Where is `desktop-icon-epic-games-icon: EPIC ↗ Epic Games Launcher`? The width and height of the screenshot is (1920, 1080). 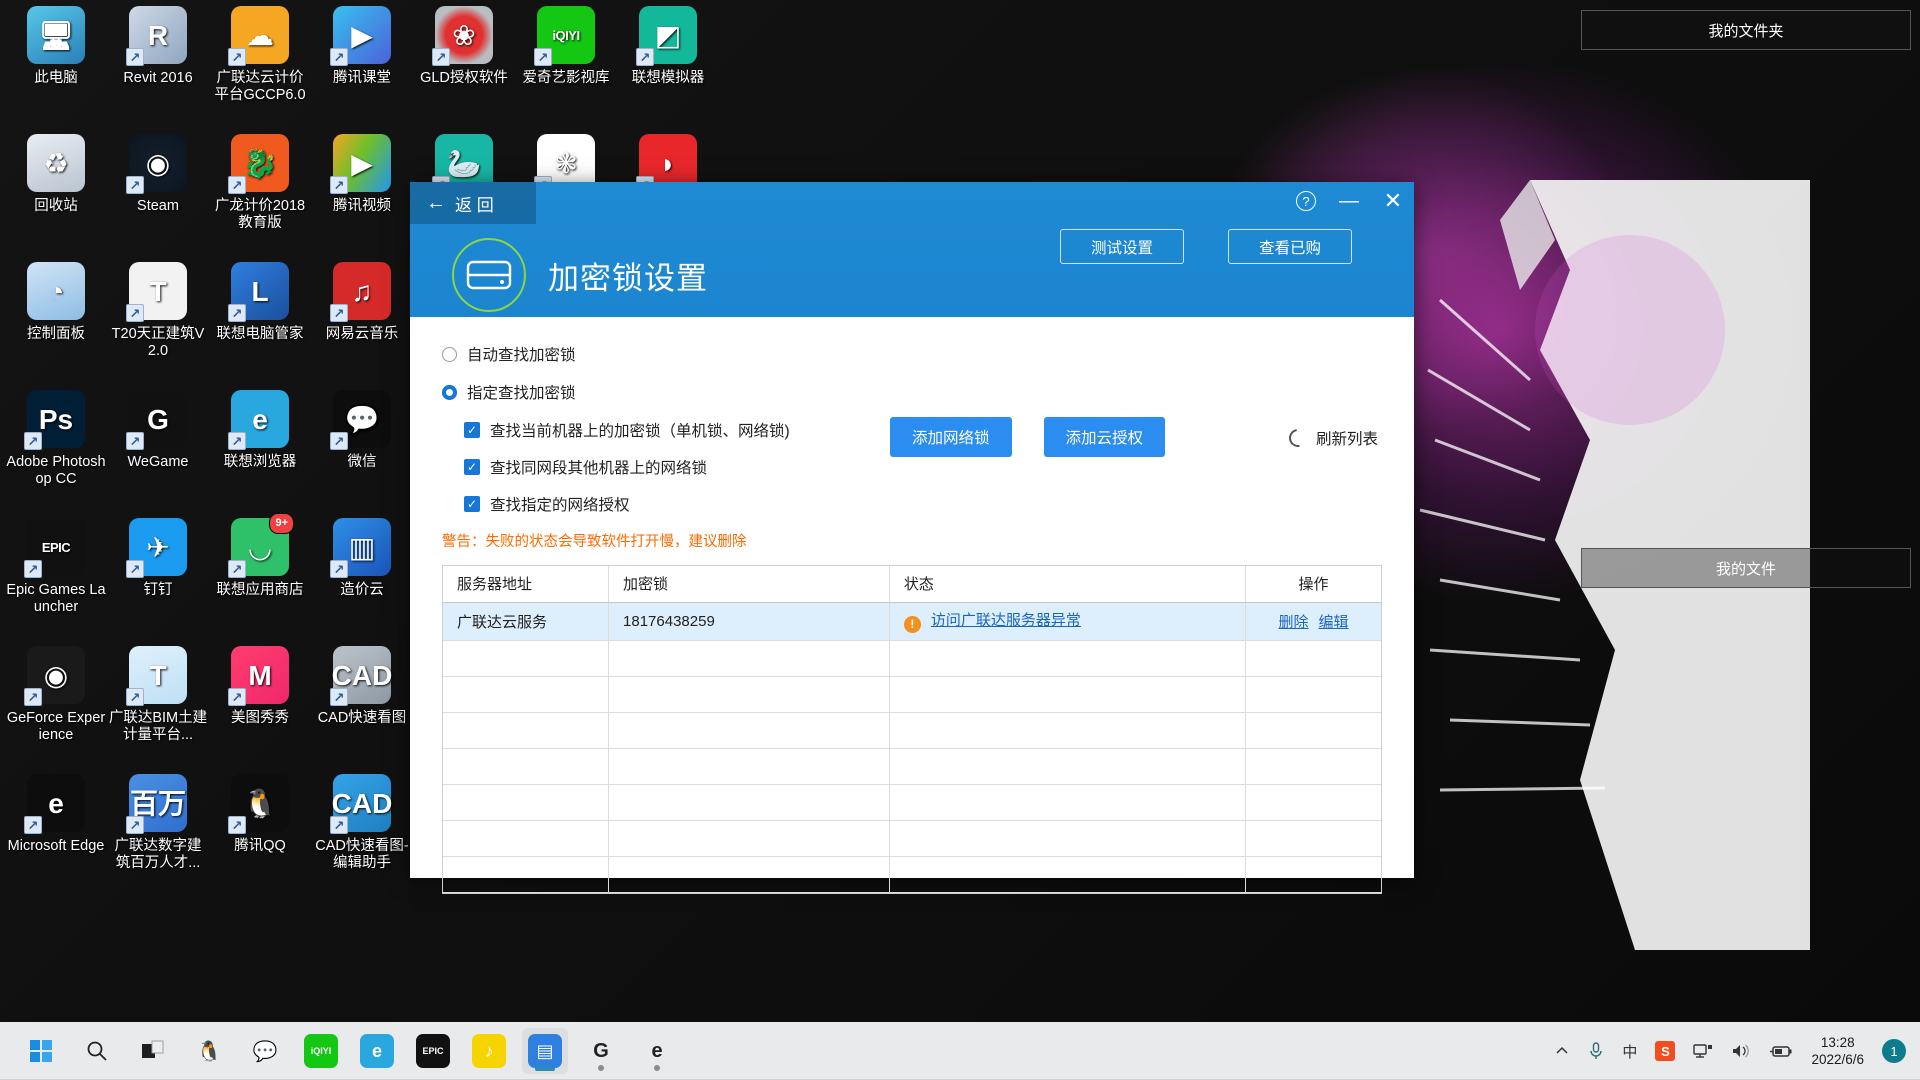
desktop-icon-epic-games-icon: EPIC ↗ Epic Games Launcher is located at coordinates (56, 567).